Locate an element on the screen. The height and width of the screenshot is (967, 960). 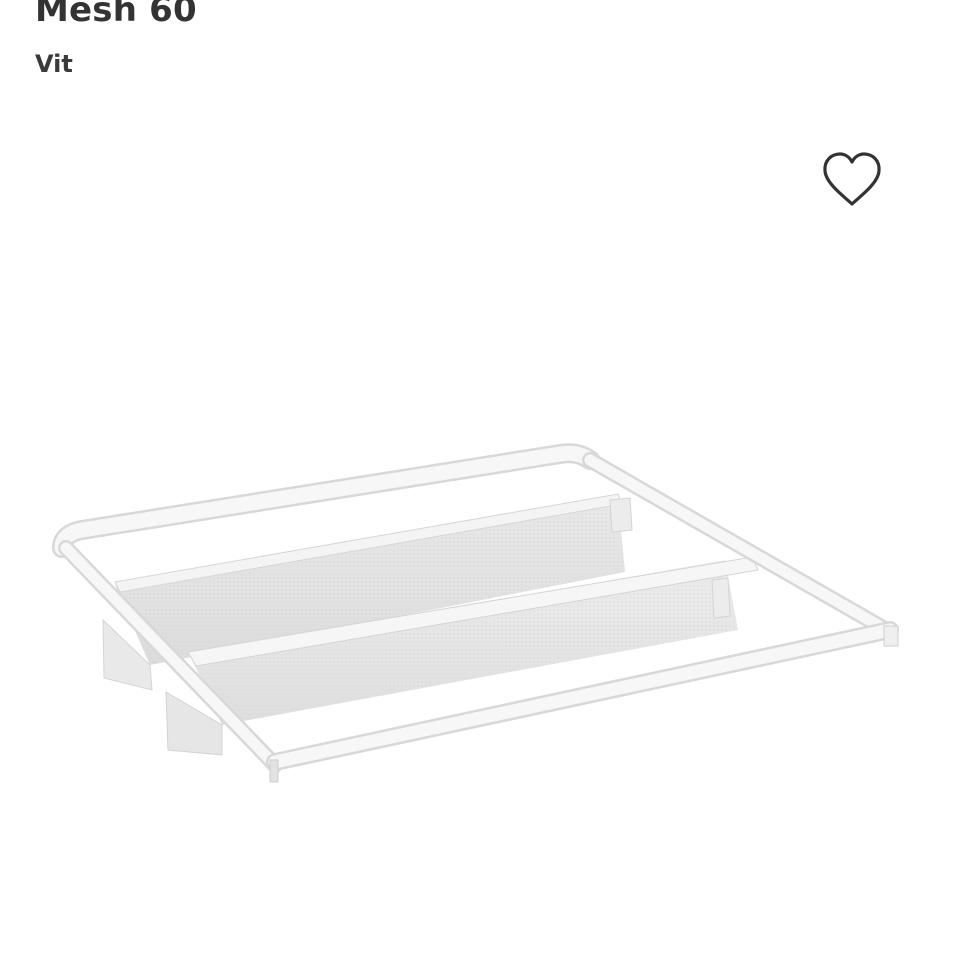
heart-icon is located at coordinates (852, 179).